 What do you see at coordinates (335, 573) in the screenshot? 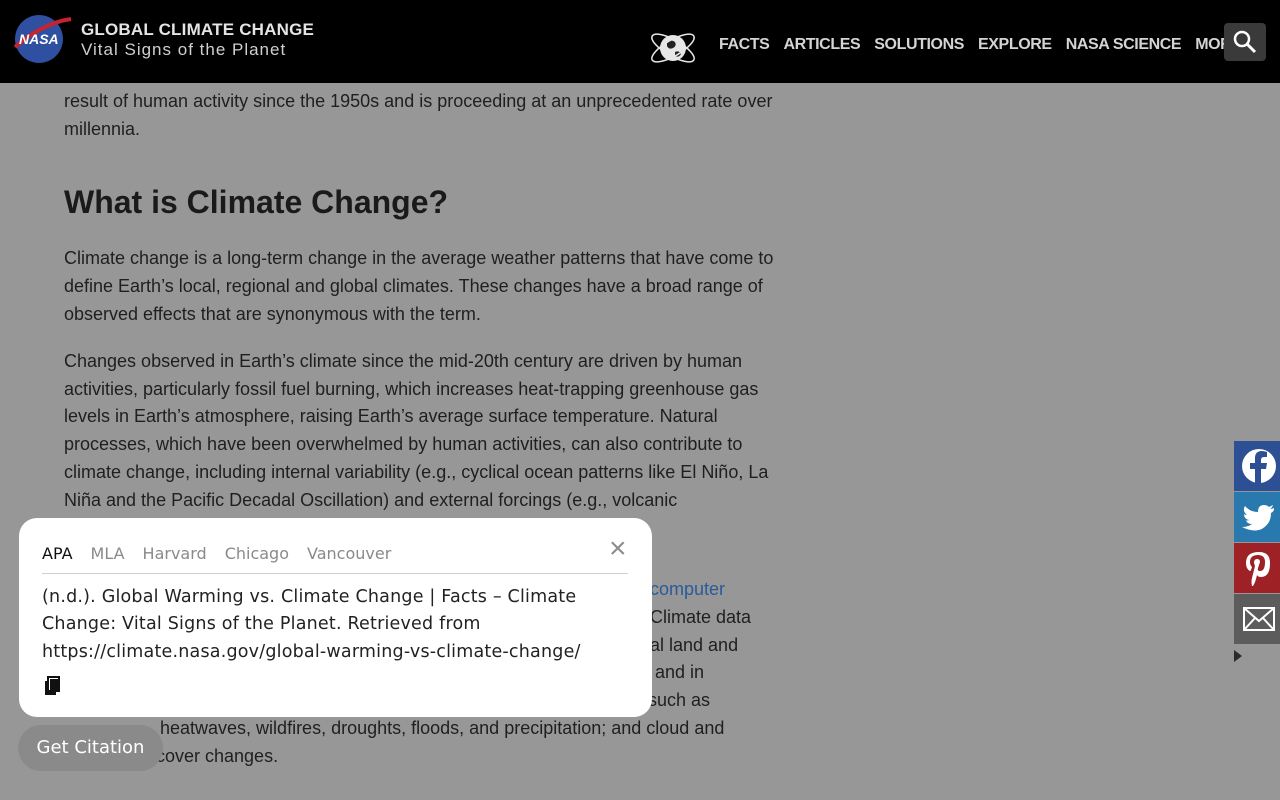
I see `tab-divider` at bounding box center [335, 573].